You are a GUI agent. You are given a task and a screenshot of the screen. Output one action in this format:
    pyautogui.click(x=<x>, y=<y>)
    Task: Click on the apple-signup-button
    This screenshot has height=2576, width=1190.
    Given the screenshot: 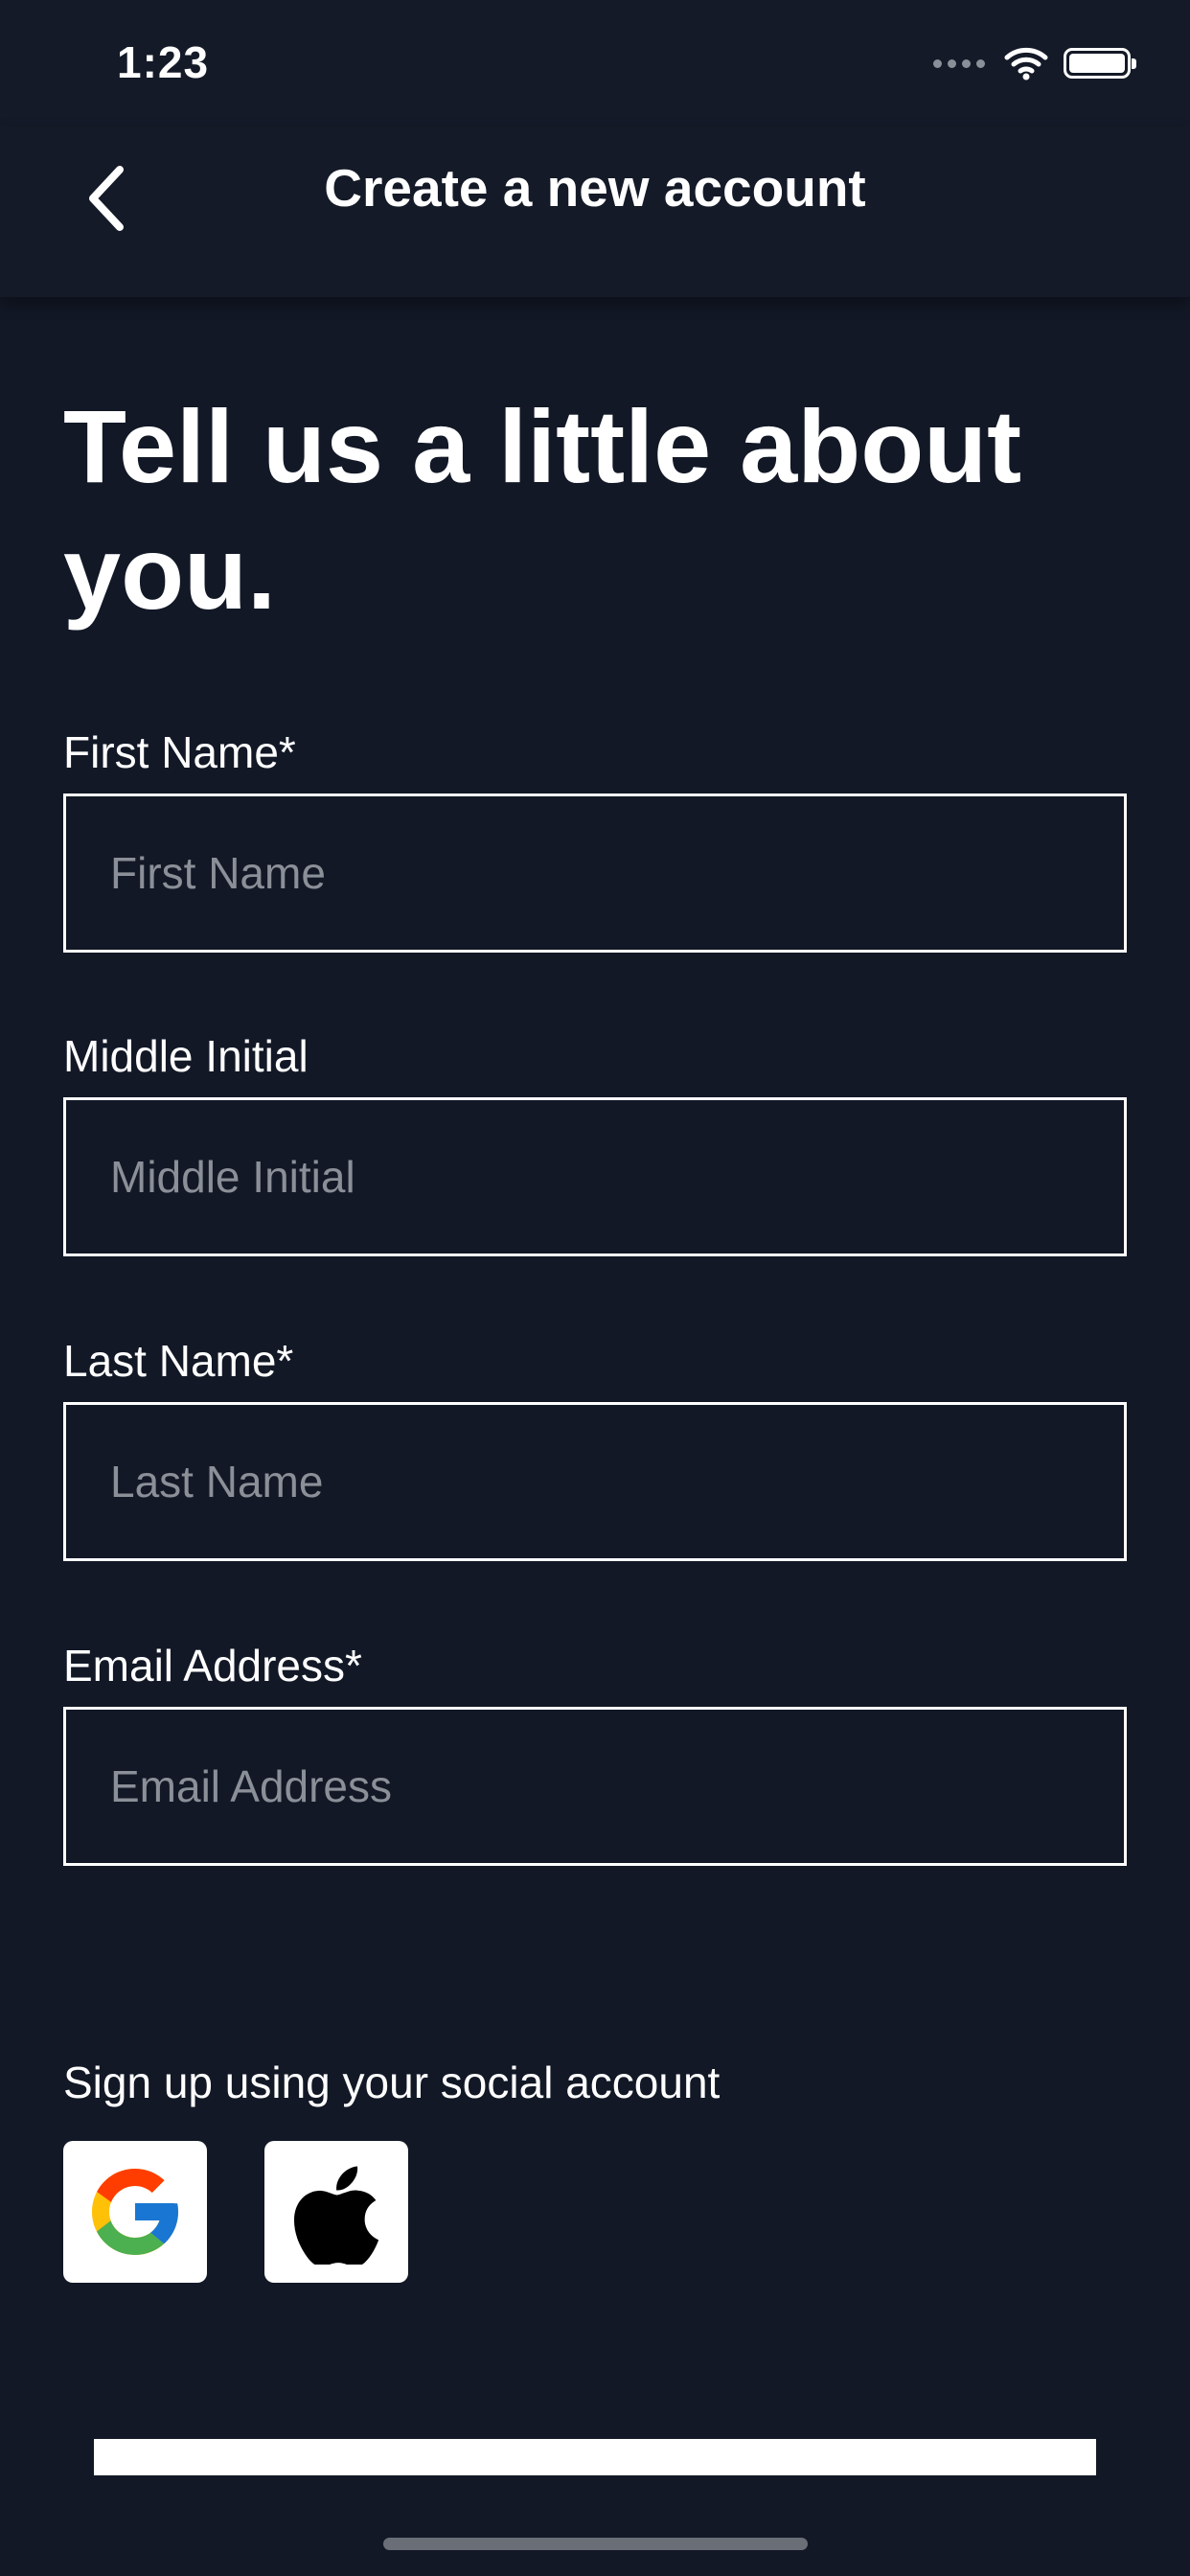 What is the action you would take?
    pyautogui.click(x=336, y=2212)
    